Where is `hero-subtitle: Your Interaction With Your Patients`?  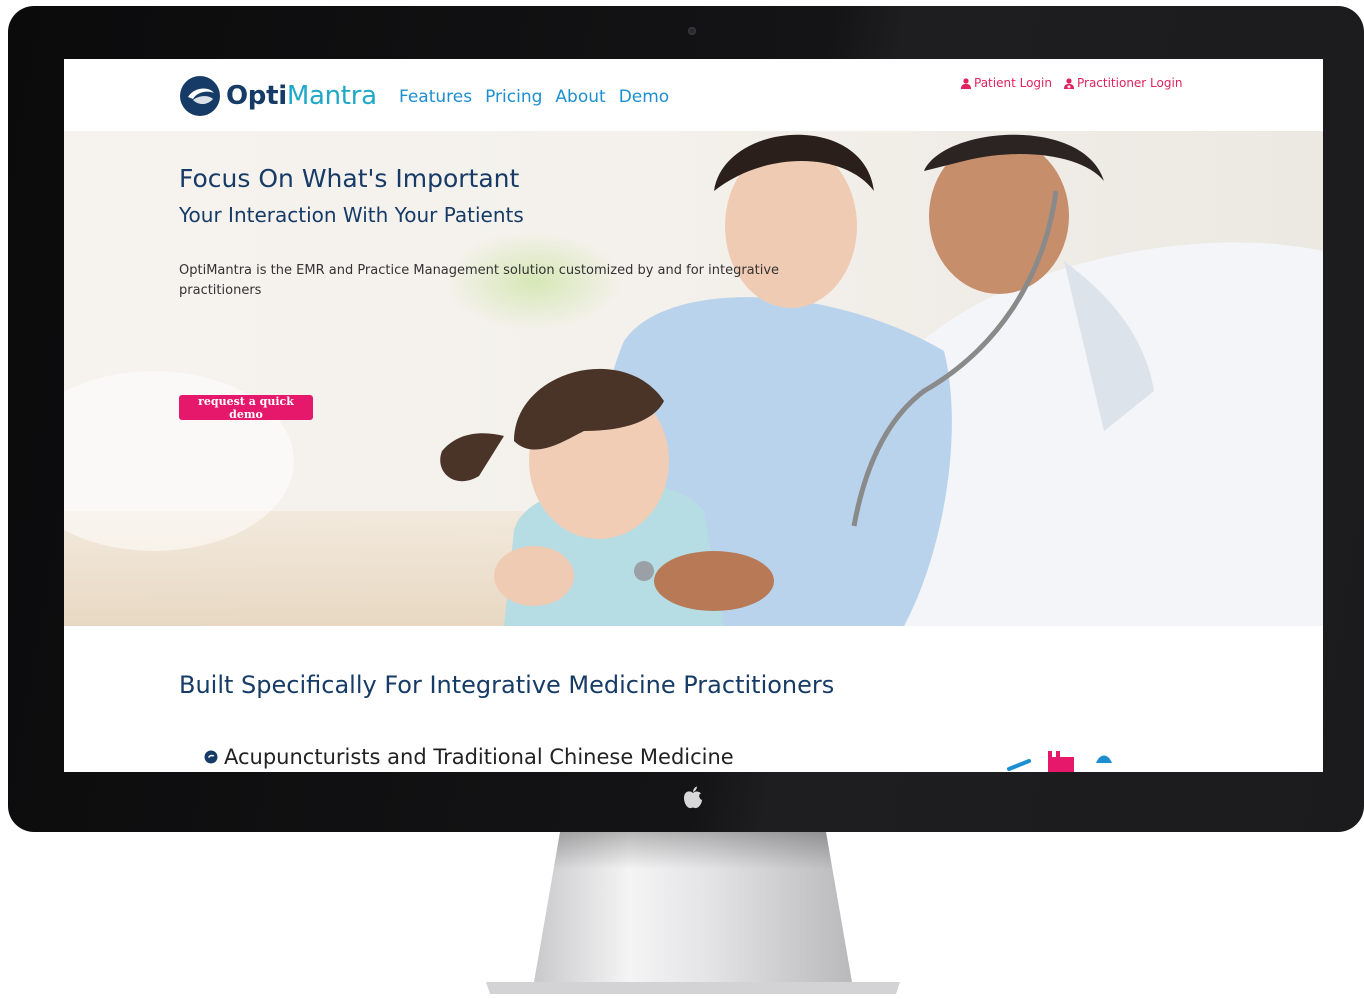
hero-subtitle: Your Interaction With Your Patients is located at coordinates (351, 215).